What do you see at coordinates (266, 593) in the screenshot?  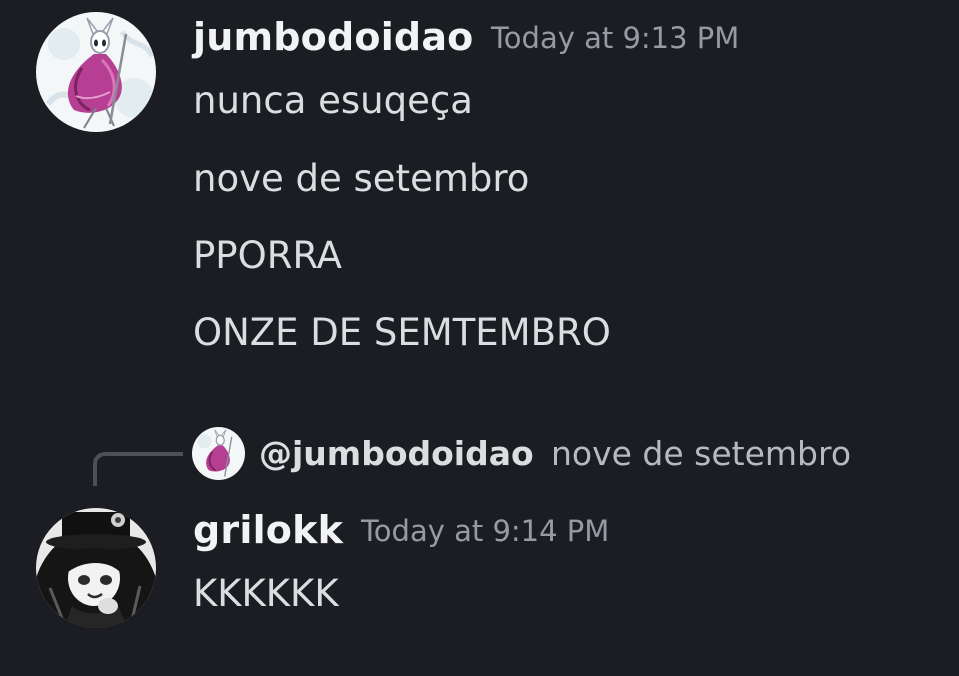 I see `message-text: KKKKKK` at bounding box center [266, 593].